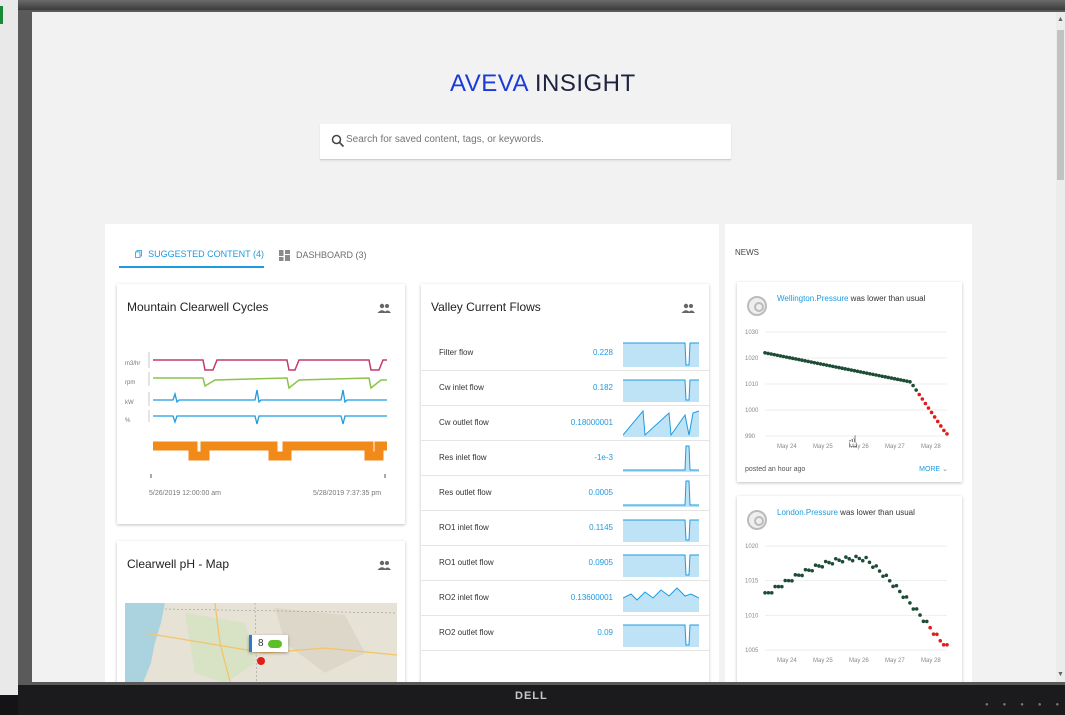  I want to click on flow-row: RO1 inlet flow 0.1145, so click(565, 528).